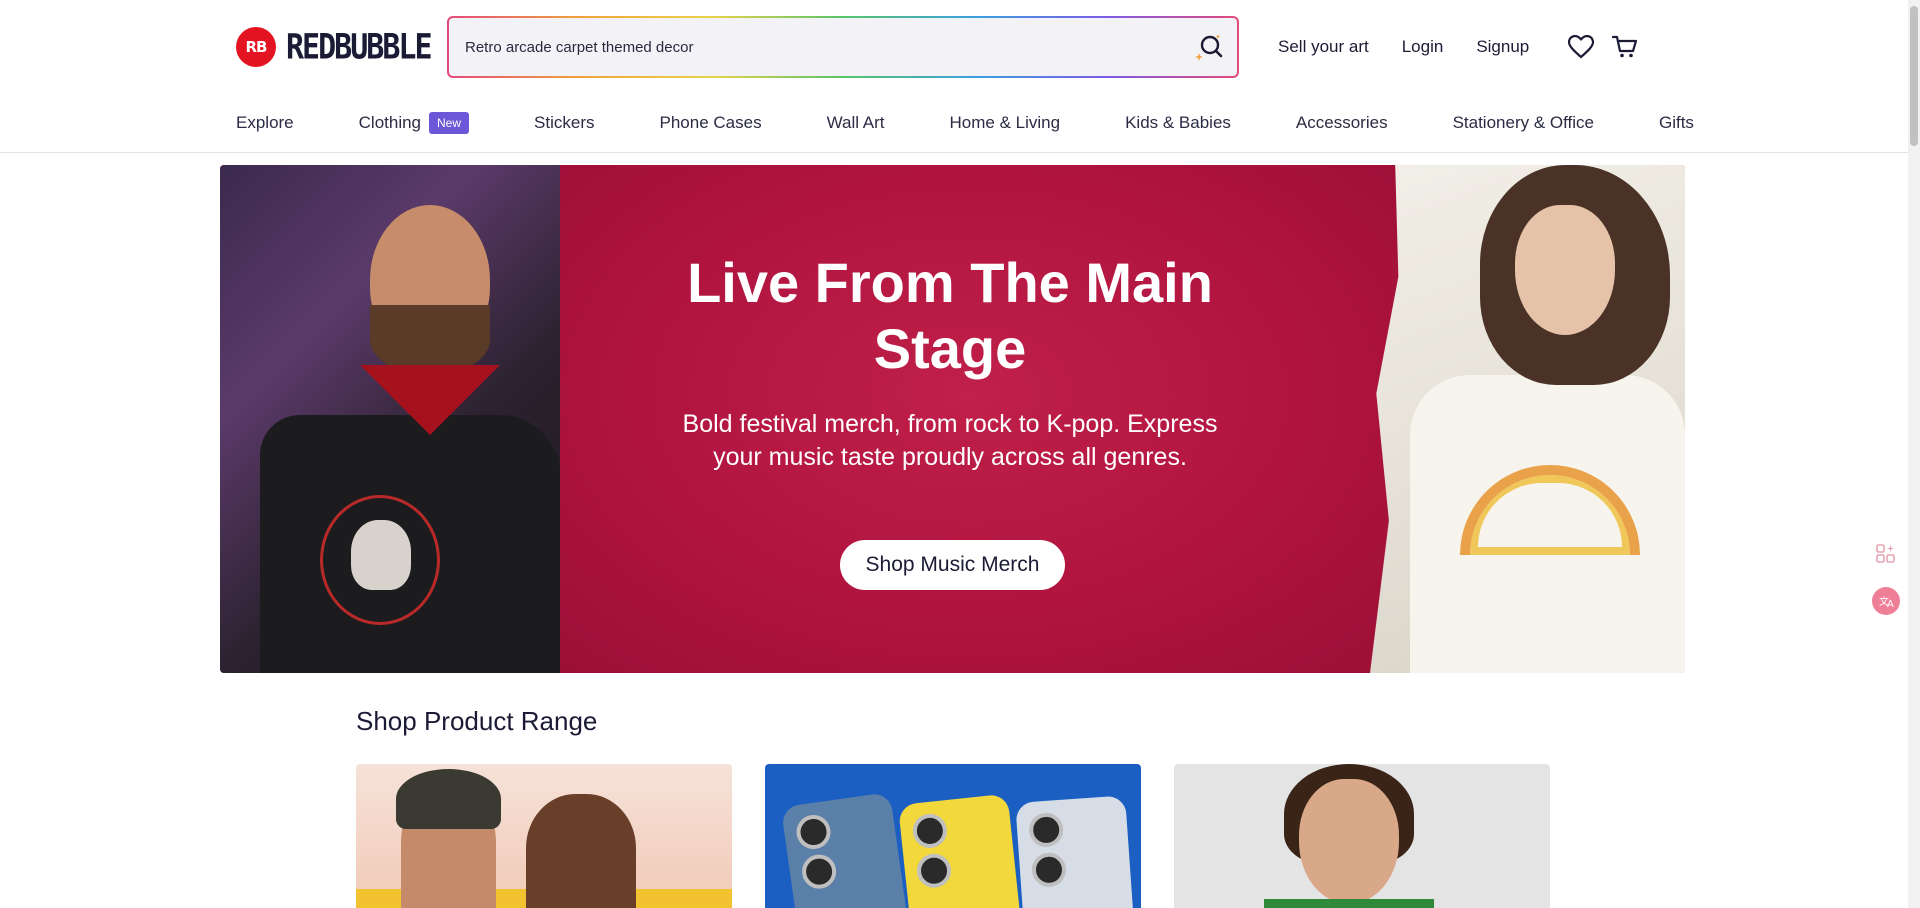  Describe the element at coordinates (1886, 601) in the screenshot. I see `translate-icon: 文 A` at that location.